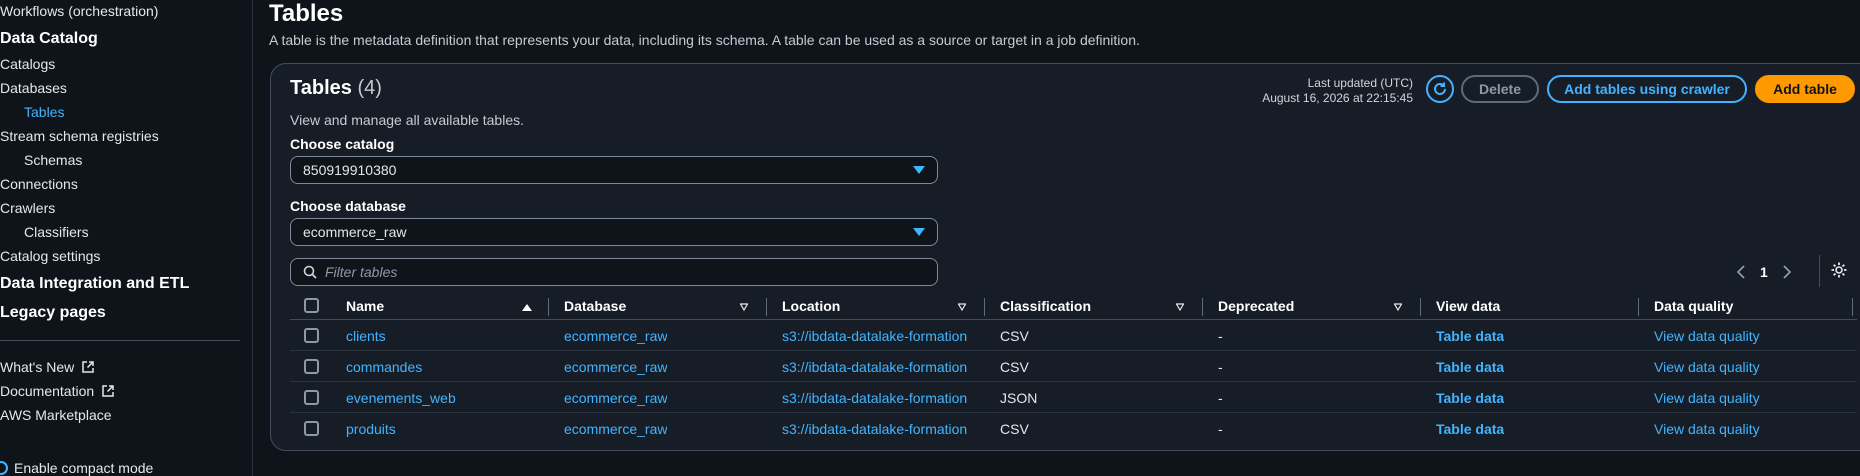  I want to click on column-header-data-quality: Data quality, so click(1694, 306).